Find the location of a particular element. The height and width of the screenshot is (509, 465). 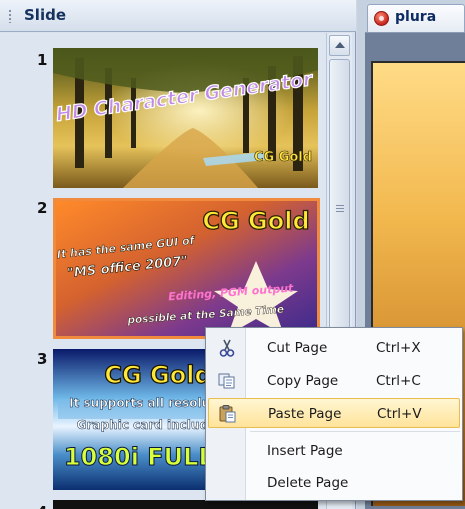

menu-item-shortcut: Ctrl+C is located at coordinates (398, 381).